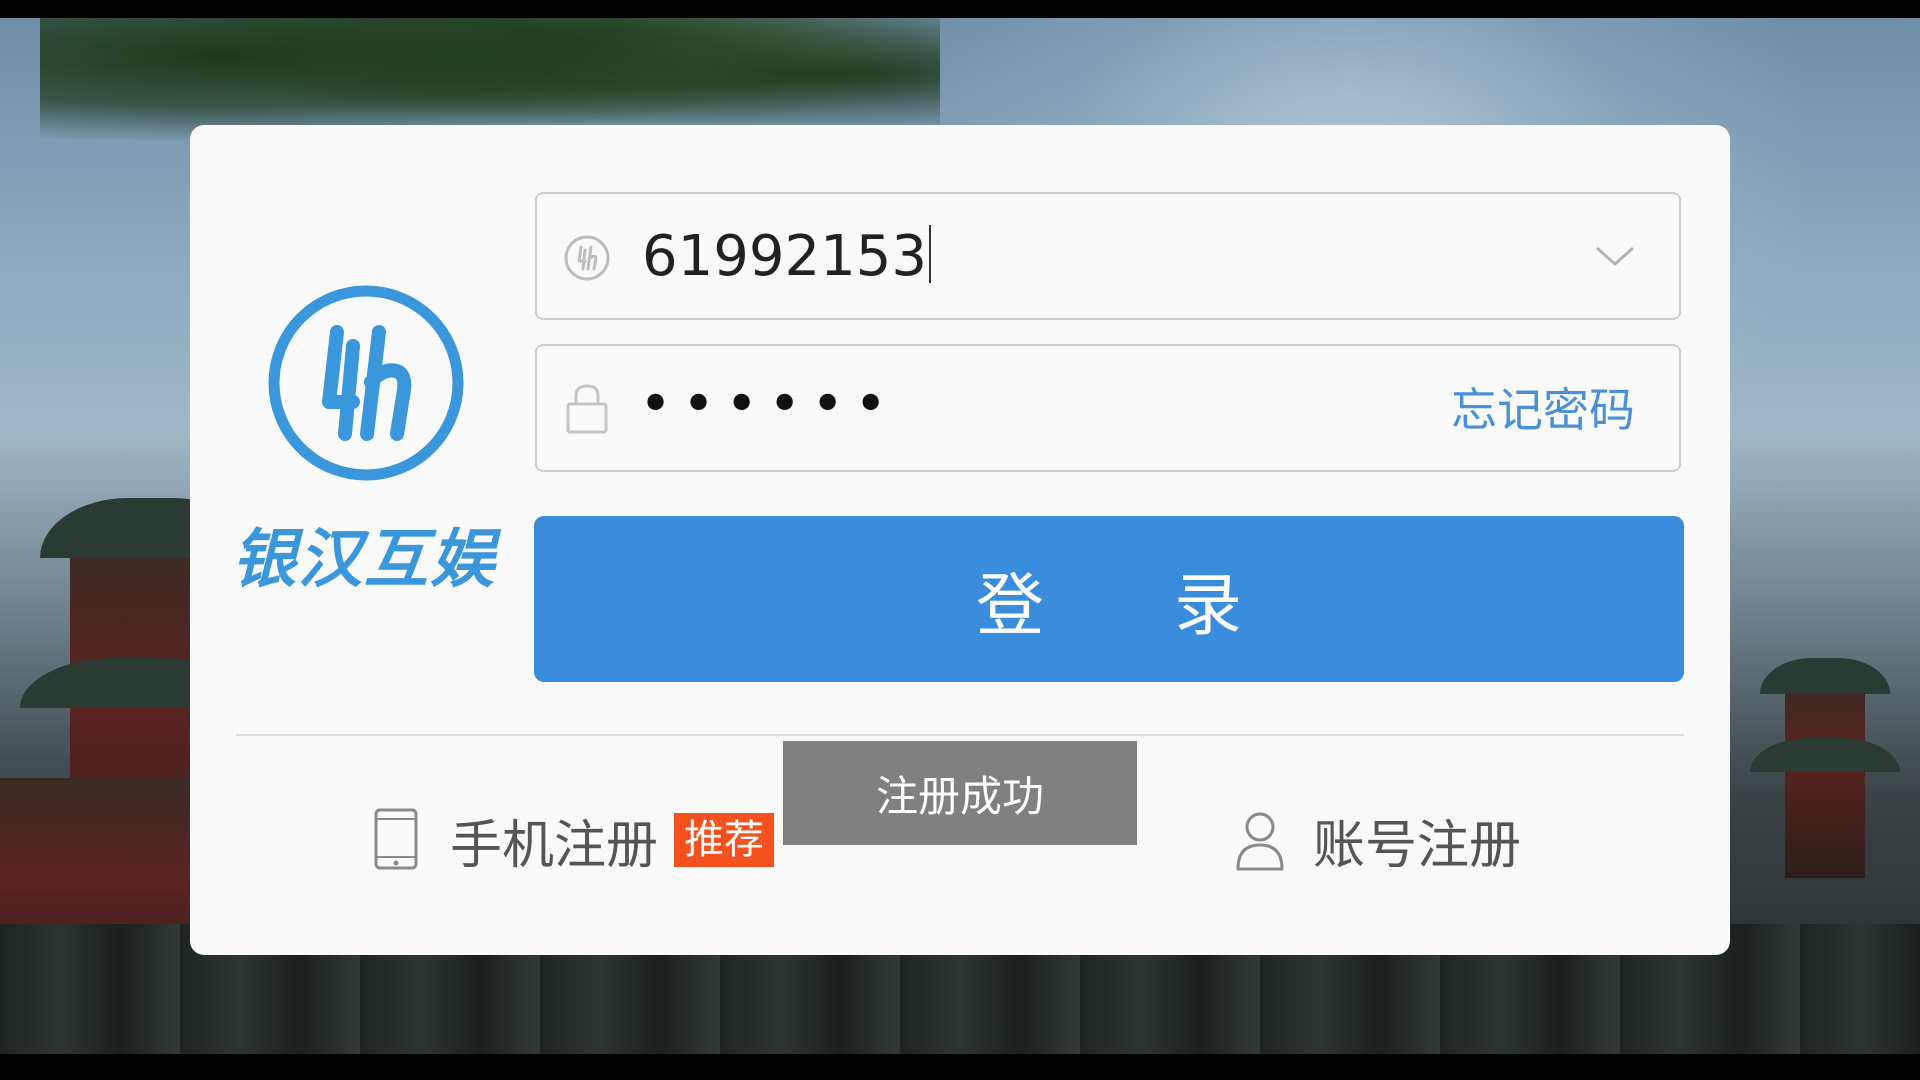  I want to click on account-input: 61992153, so click(787, 257).